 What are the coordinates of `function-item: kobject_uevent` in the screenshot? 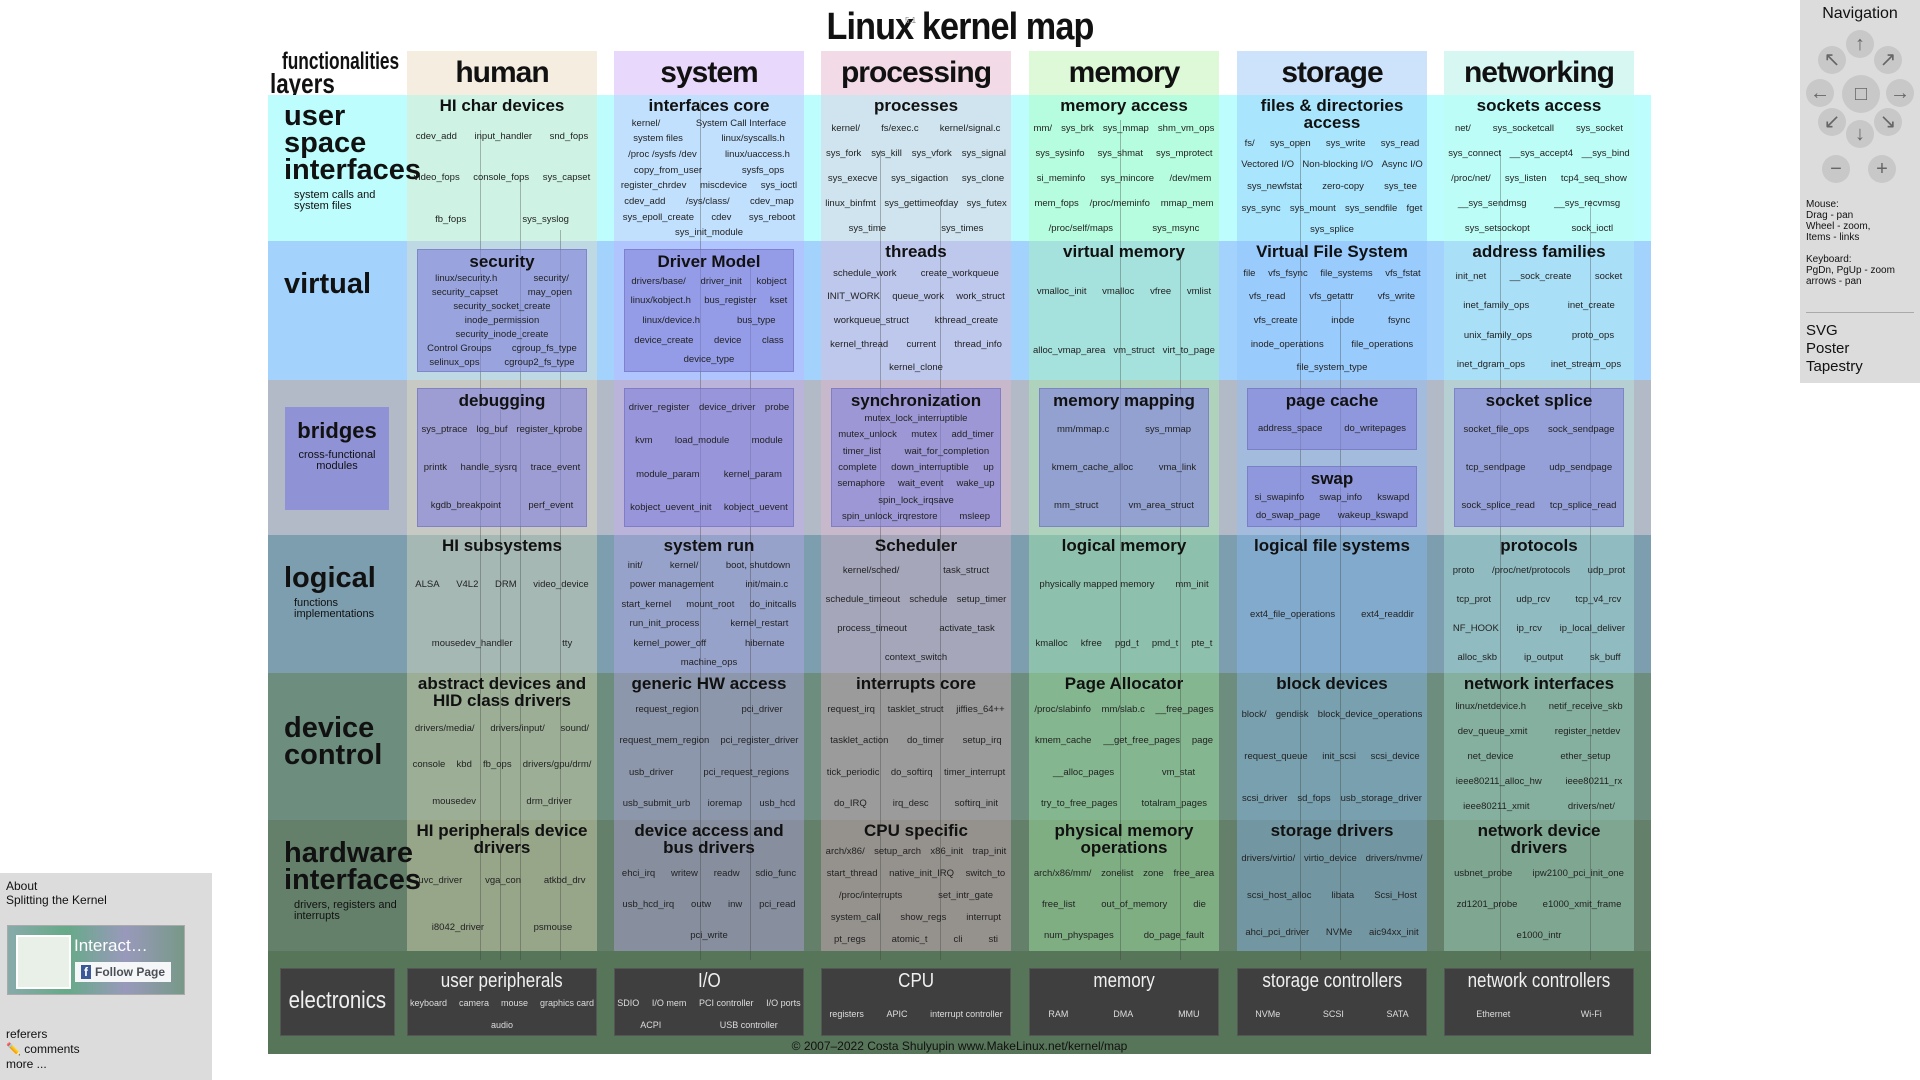 It's located at (756, 507).